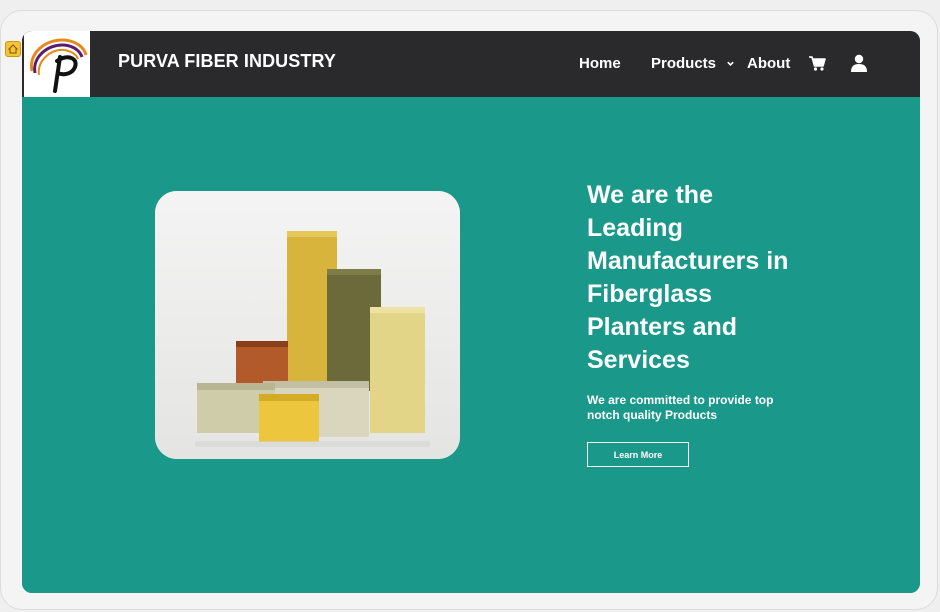 The image size is (940, 612). I want to click on user-icon, so click(859, 65).